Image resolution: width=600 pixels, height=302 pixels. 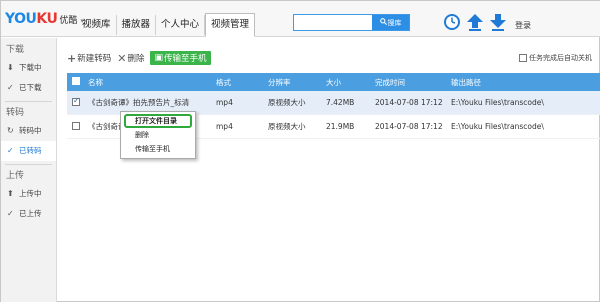 I want to click on cell-size: 21.9MB, so click(x=340, y=126).